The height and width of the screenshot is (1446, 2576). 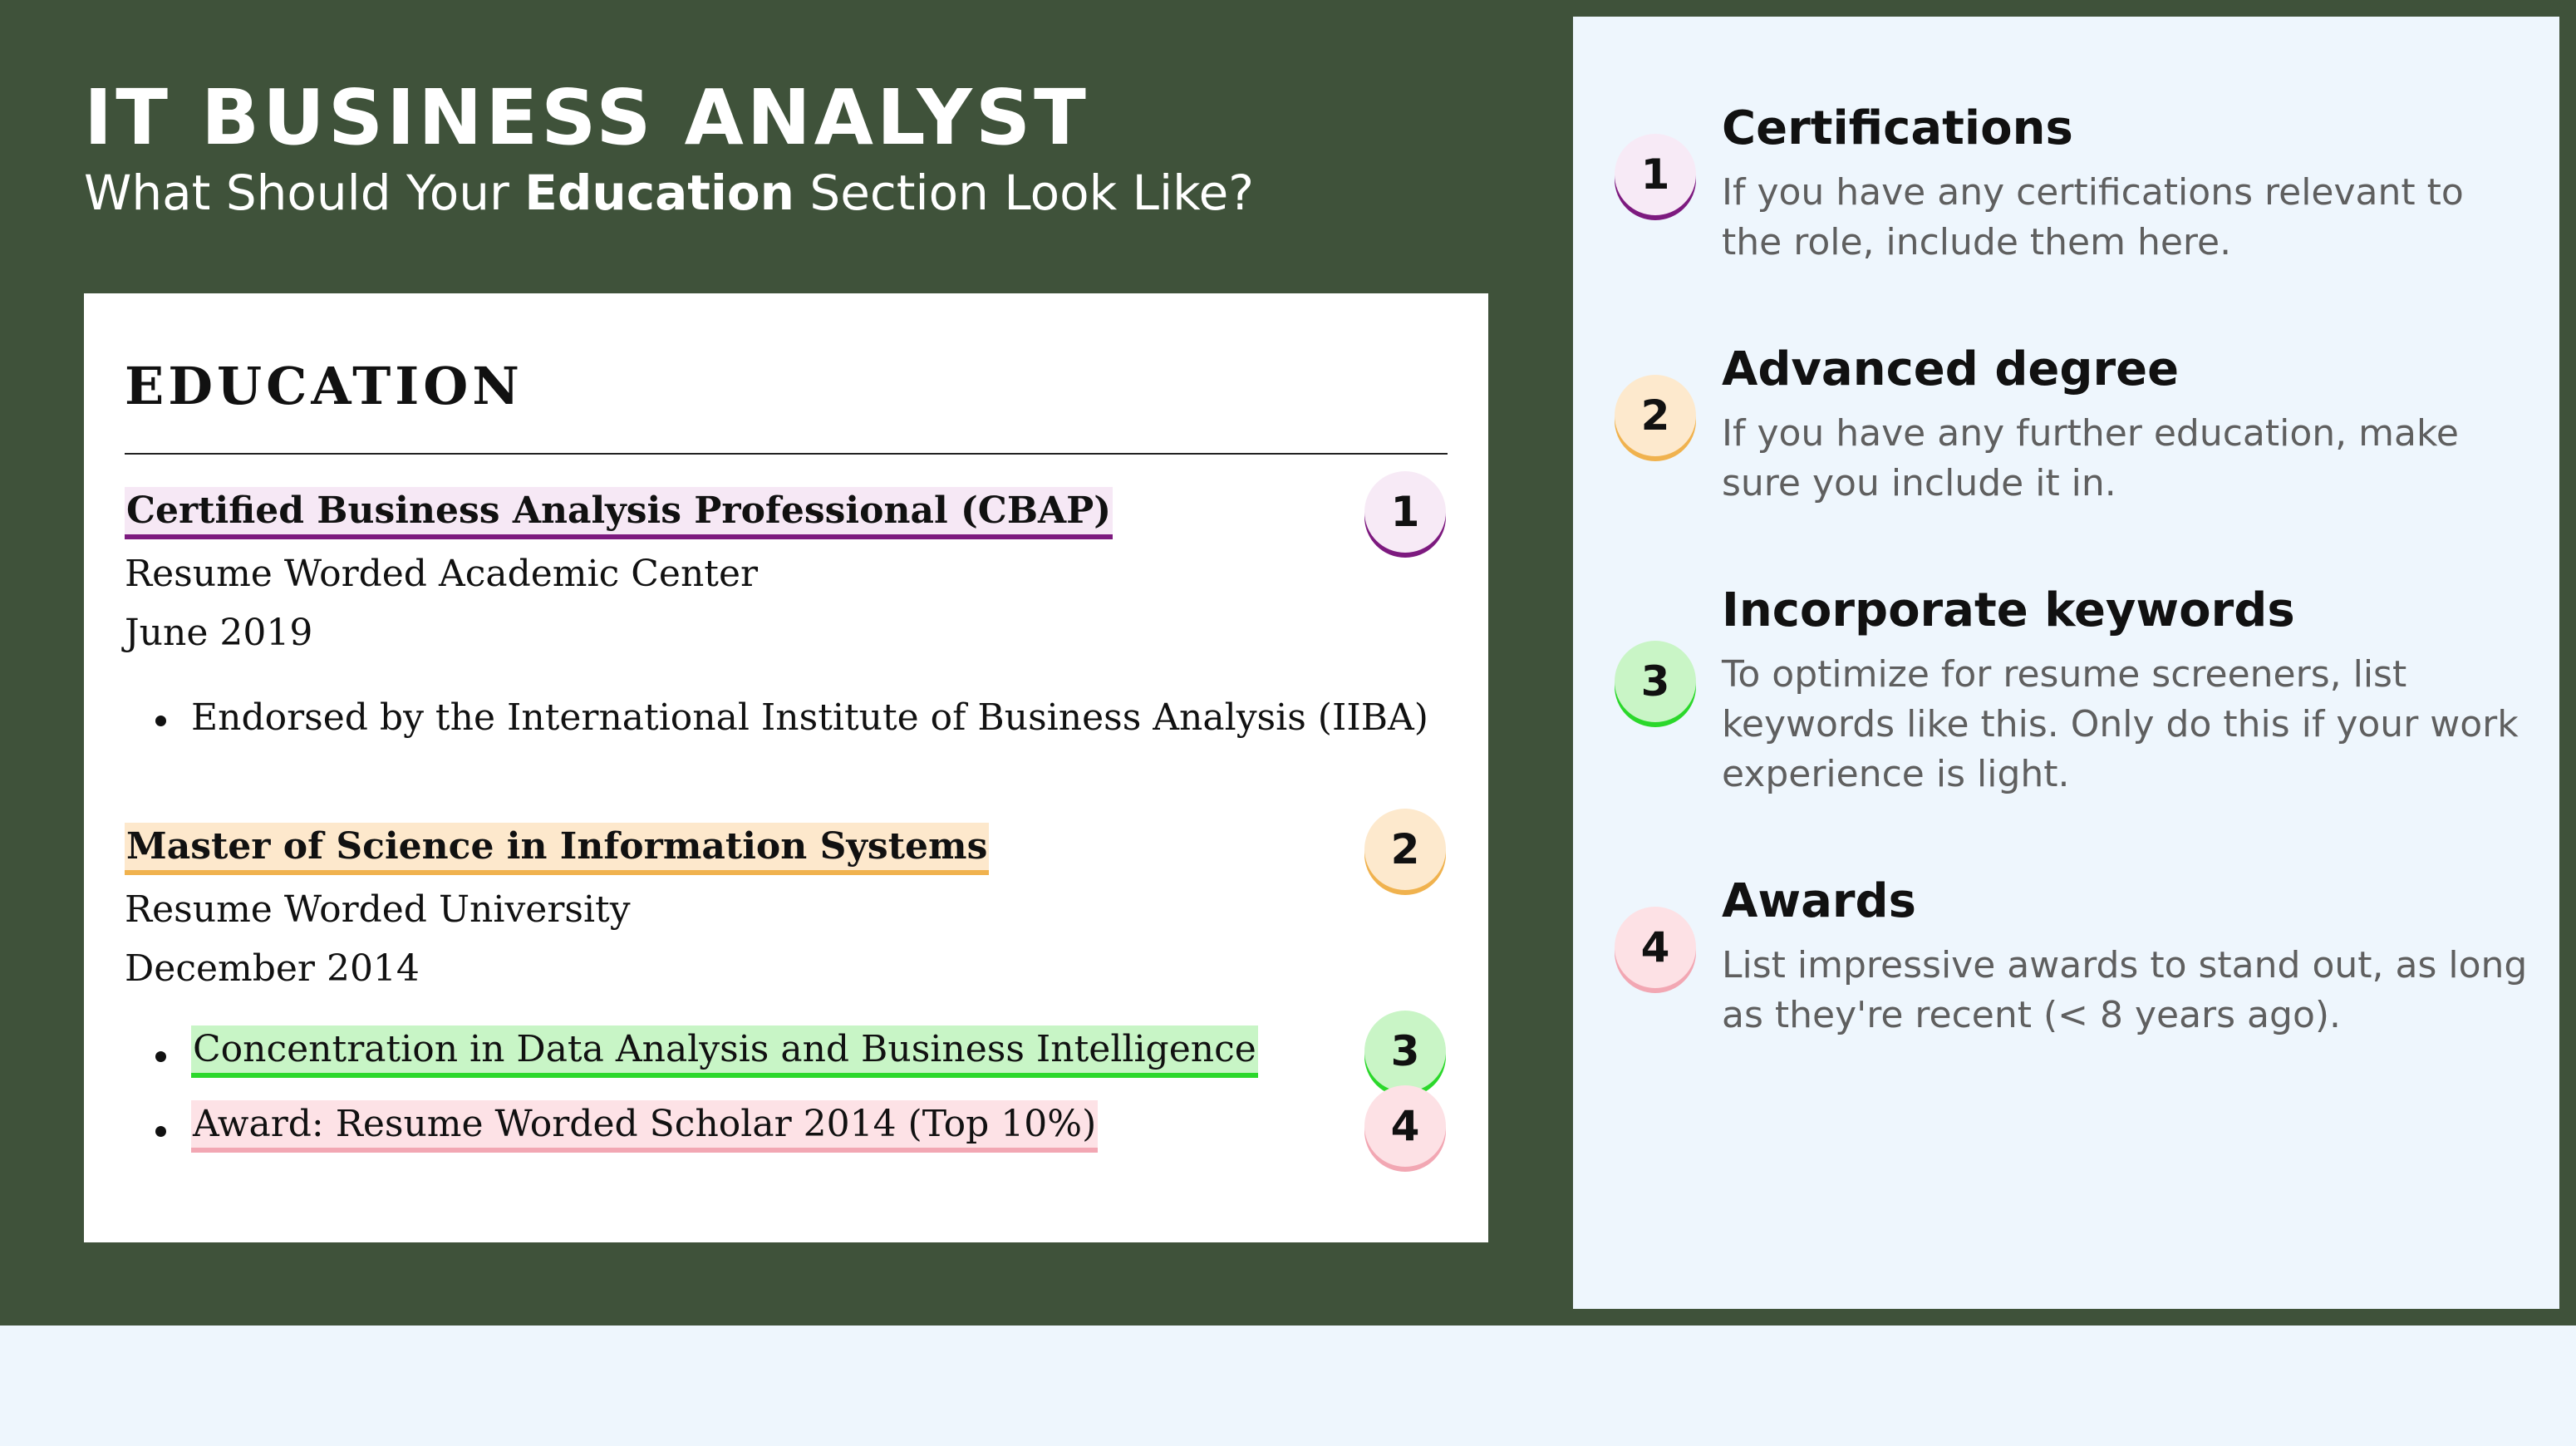 I want to click on section-divider, so click(x=786, y=454).